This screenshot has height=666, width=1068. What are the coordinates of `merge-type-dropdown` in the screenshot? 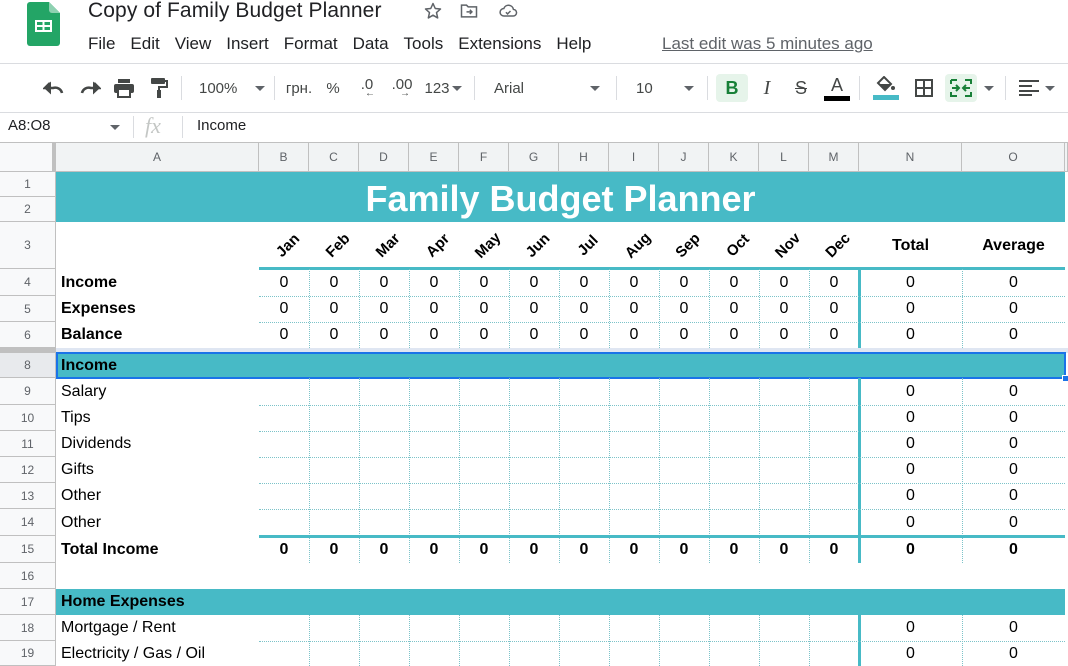 It's located at (989, 88).